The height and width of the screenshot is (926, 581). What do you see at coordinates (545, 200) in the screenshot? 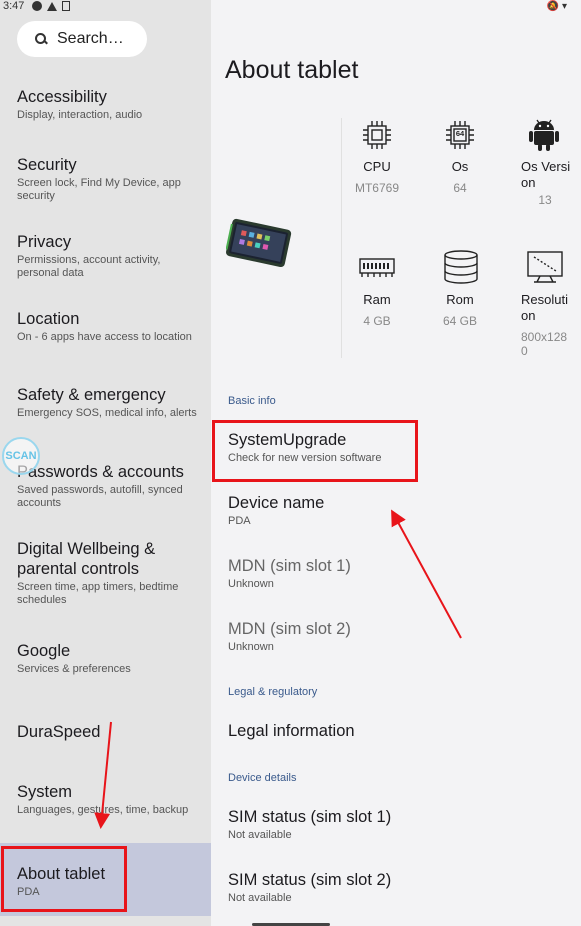
I see `spec-value: 13` at bounding box center [545, 200].